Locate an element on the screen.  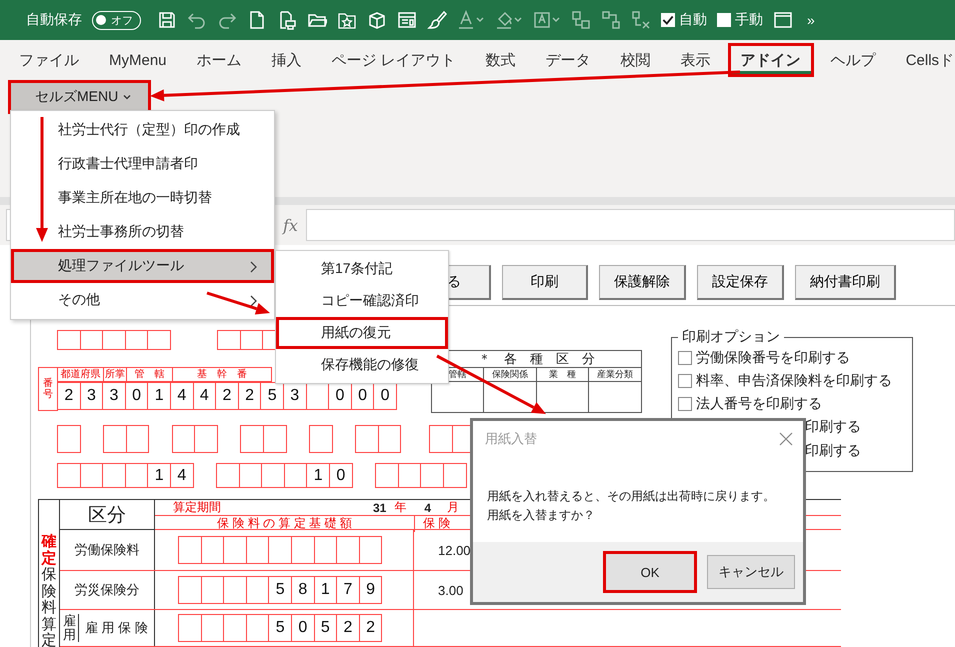
brush-icon is located at coordinates (437, 20).